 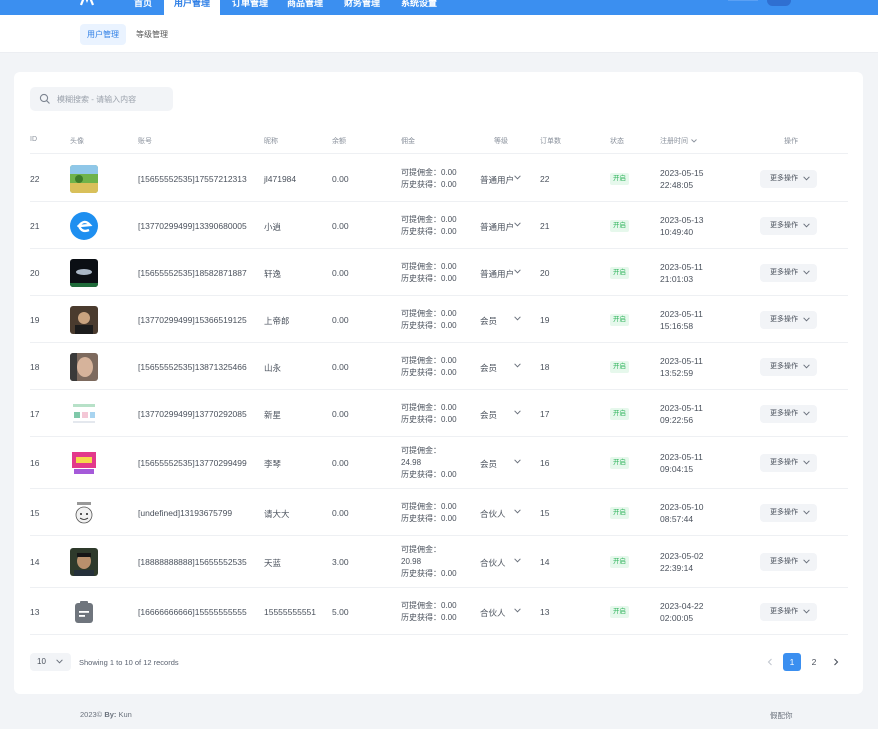 What do you see at coordinates (250, 7) in the screenshot?
I see `nav-item-2: 订单管理` at bounding box center [250, 7].